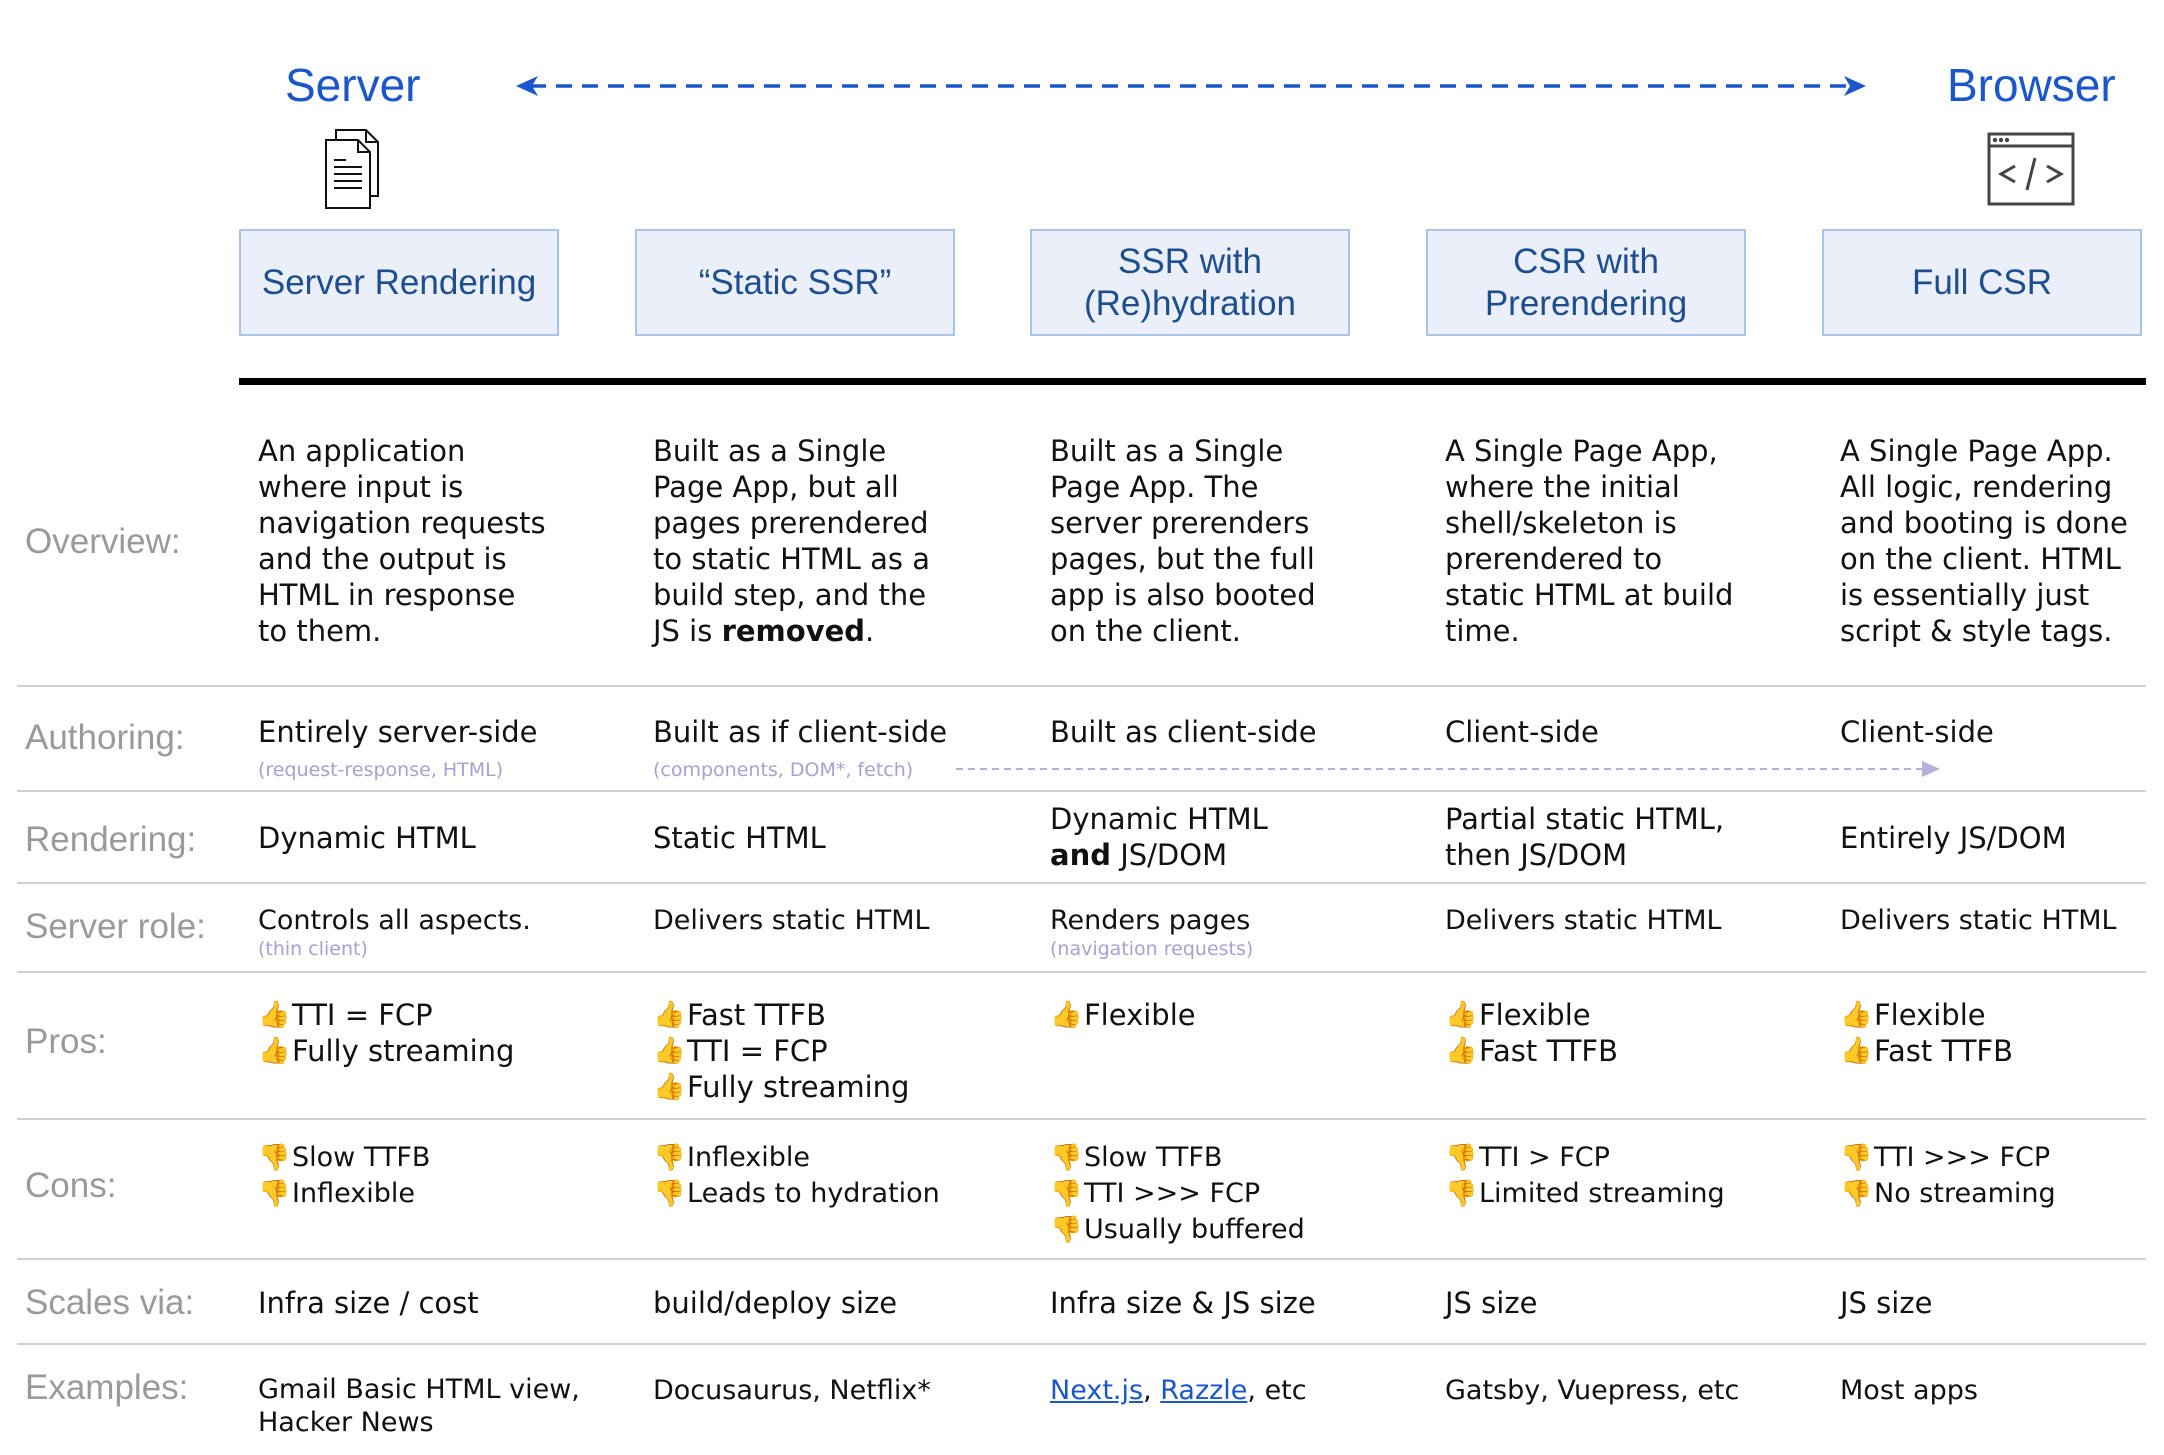 This screenshot has width=2164, height=1455. Describe the element at coordinates (115, 926) in the screenshot. I see `row-label-server-role: Server role:` at that location.